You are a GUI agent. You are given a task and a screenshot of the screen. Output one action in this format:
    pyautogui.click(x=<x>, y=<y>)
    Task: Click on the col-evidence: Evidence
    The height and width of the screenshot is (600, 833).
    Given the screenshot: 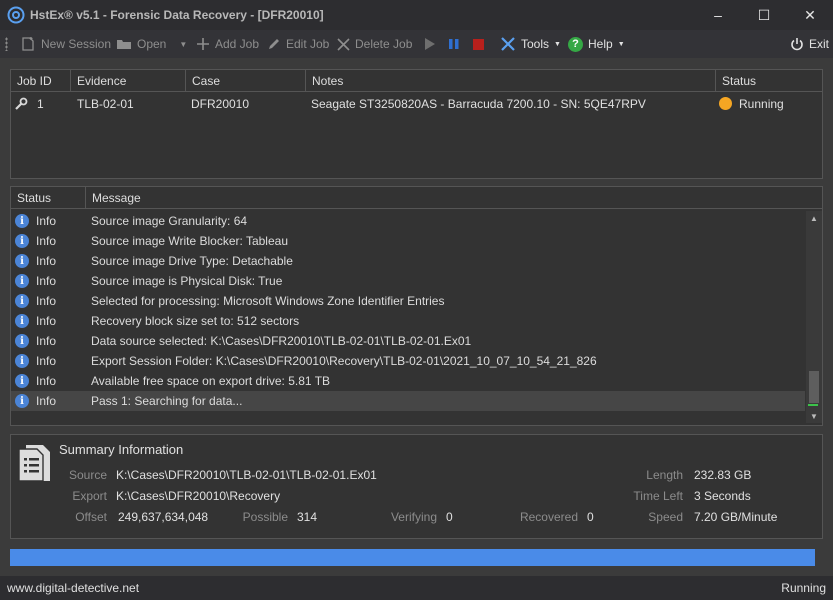 What is the action you would take?
    pyautogui.click(x=128, y=81)
    